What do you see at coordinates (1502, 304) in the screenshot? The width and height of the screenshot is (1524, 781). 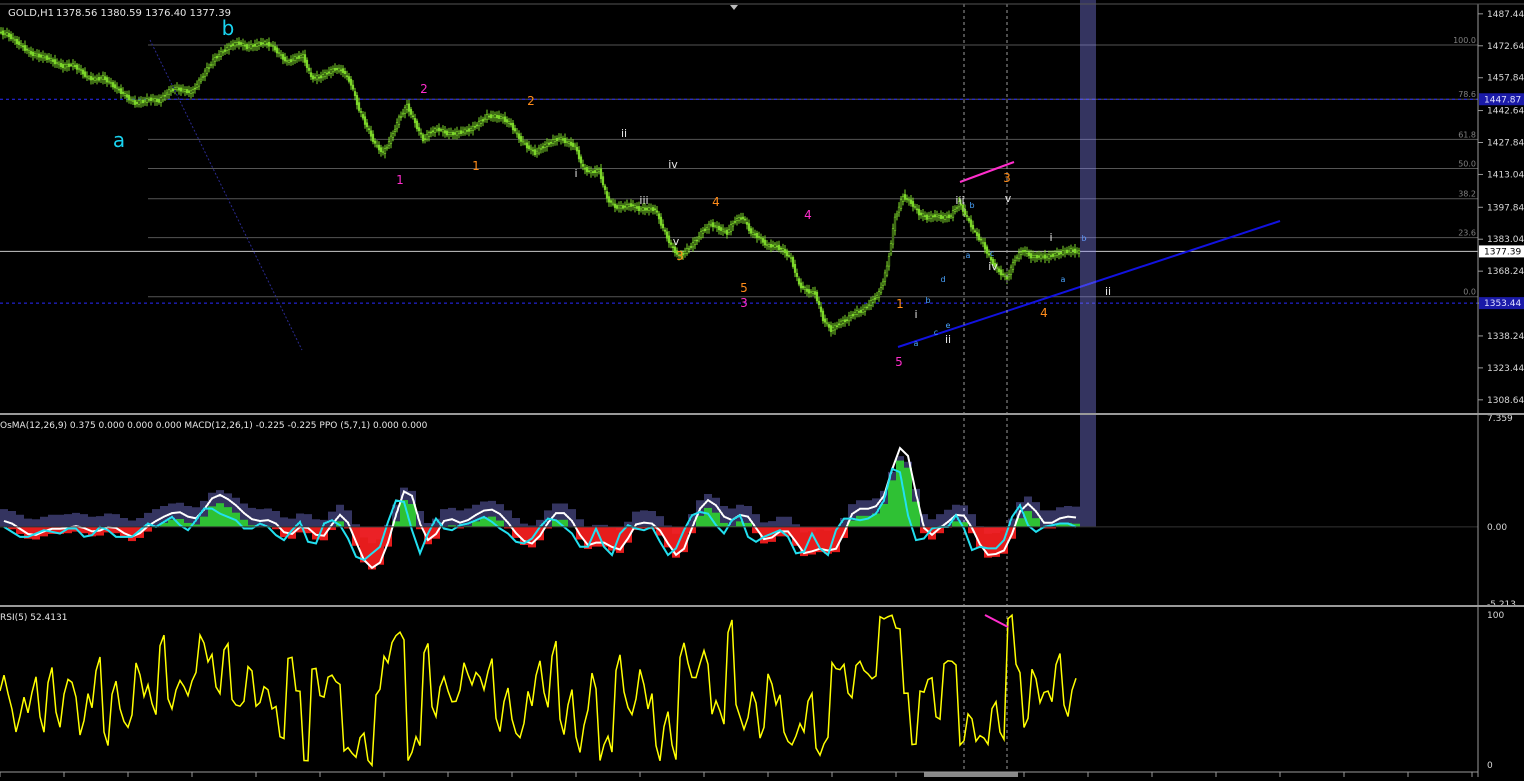 I see `line-price-value: 1353.44` at bounding box center [1502, 304].